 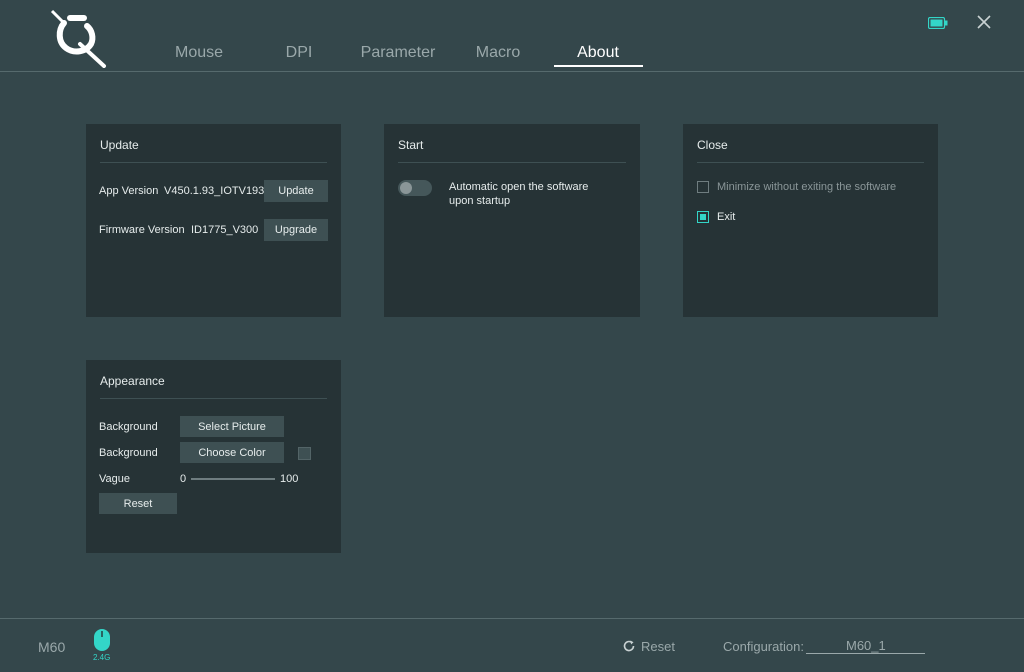 What do you see at coordinates (119, 145) in the screenshot?
I see `update-panel-title: Update` at bounding box center [119, 145].